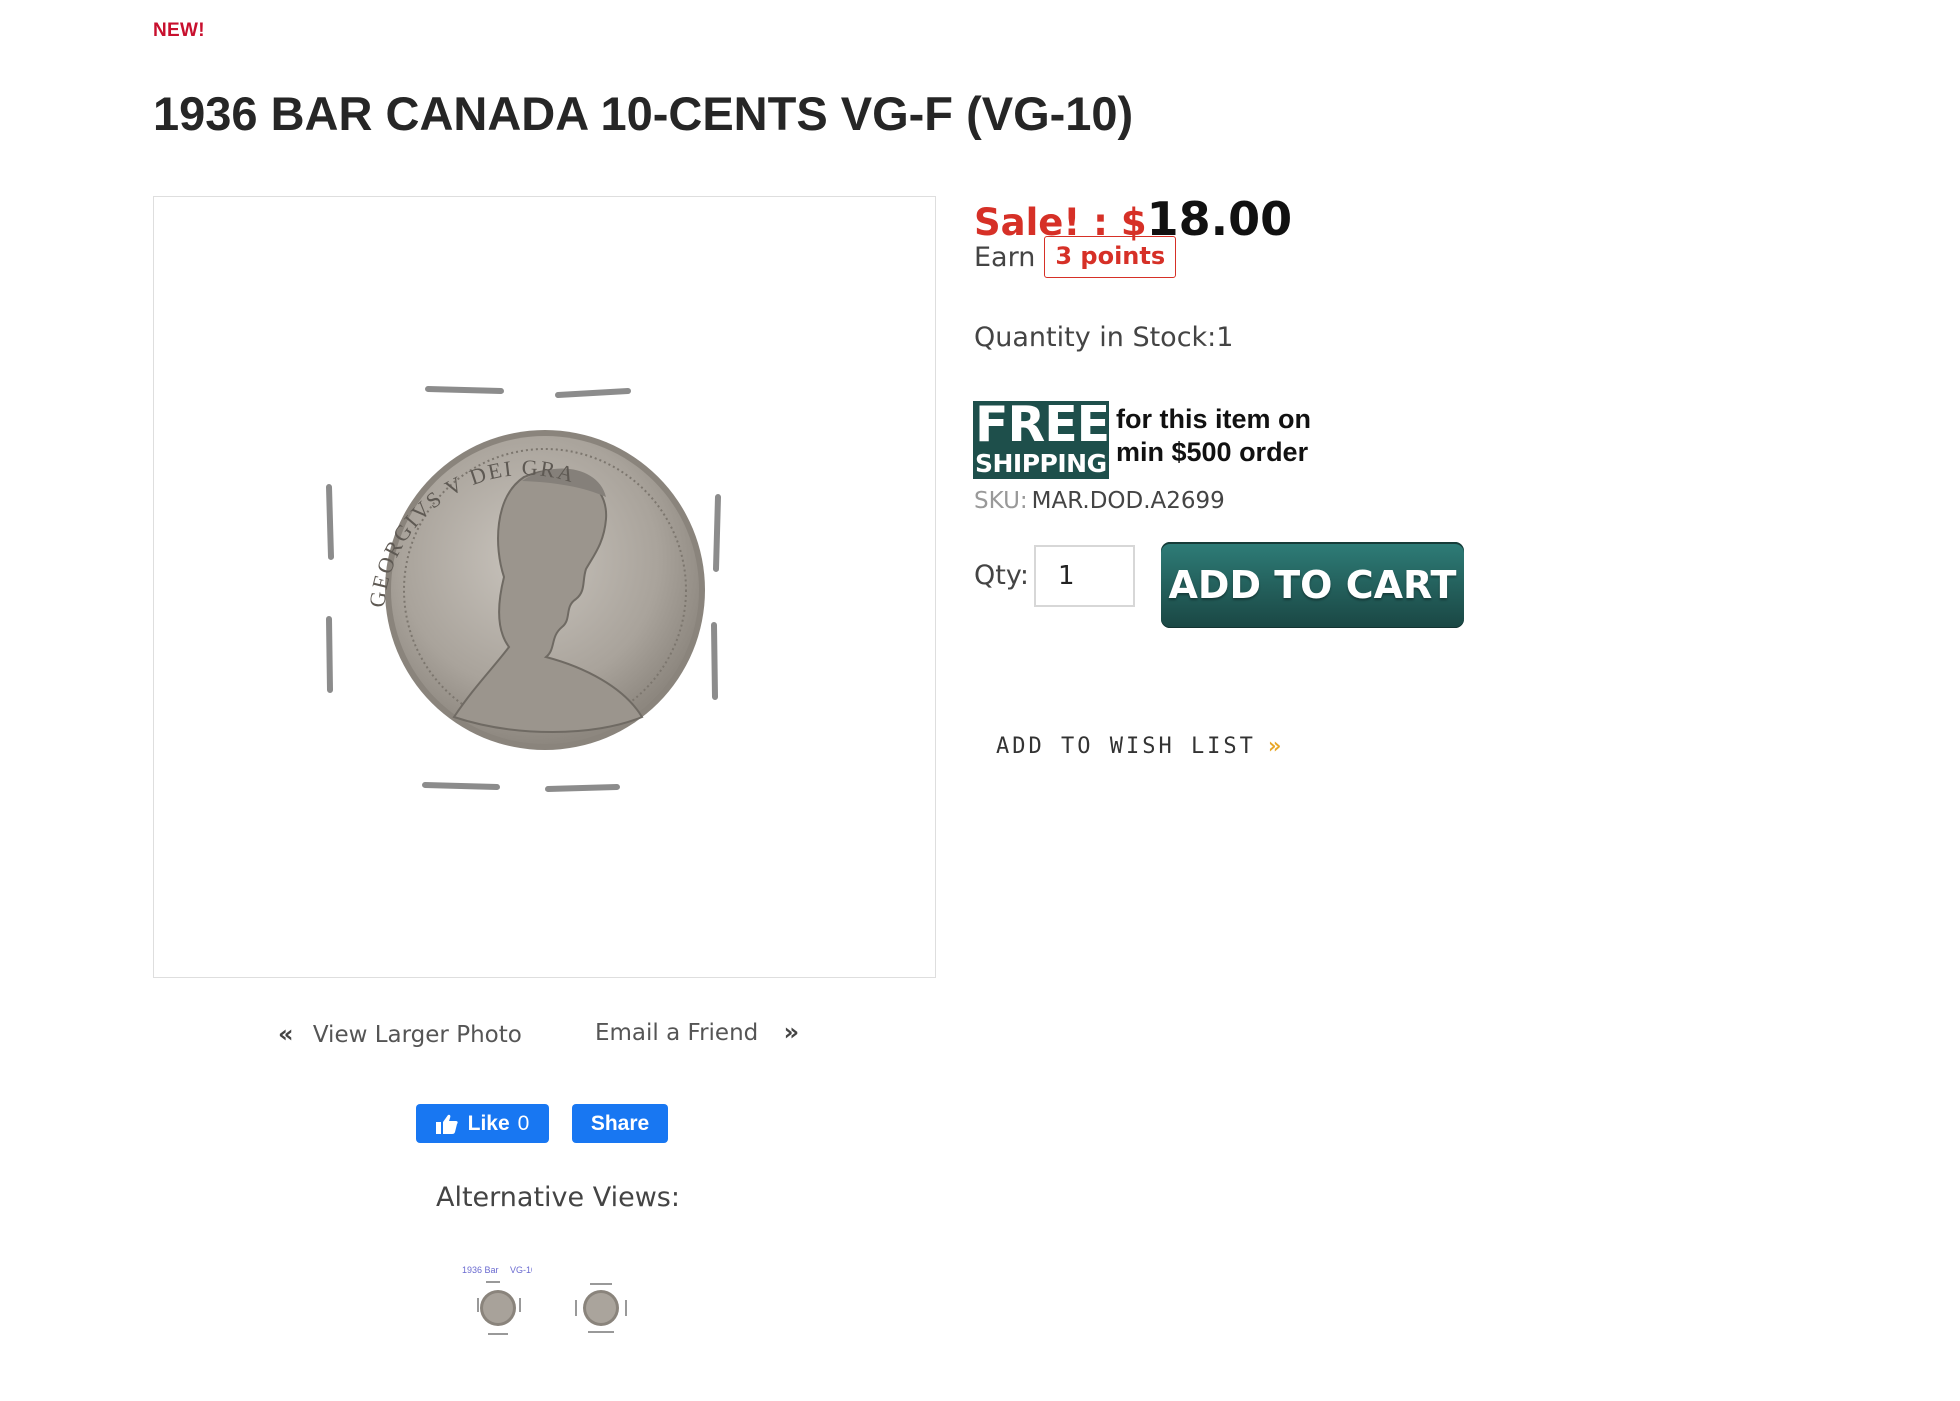 The height and width of the screenshot is (1401, 1960). What do you see at coordinates (677, 1033) in the screenshot?
I see `email-friend-label: Email a Friend` at bounding box center [677, 1033].